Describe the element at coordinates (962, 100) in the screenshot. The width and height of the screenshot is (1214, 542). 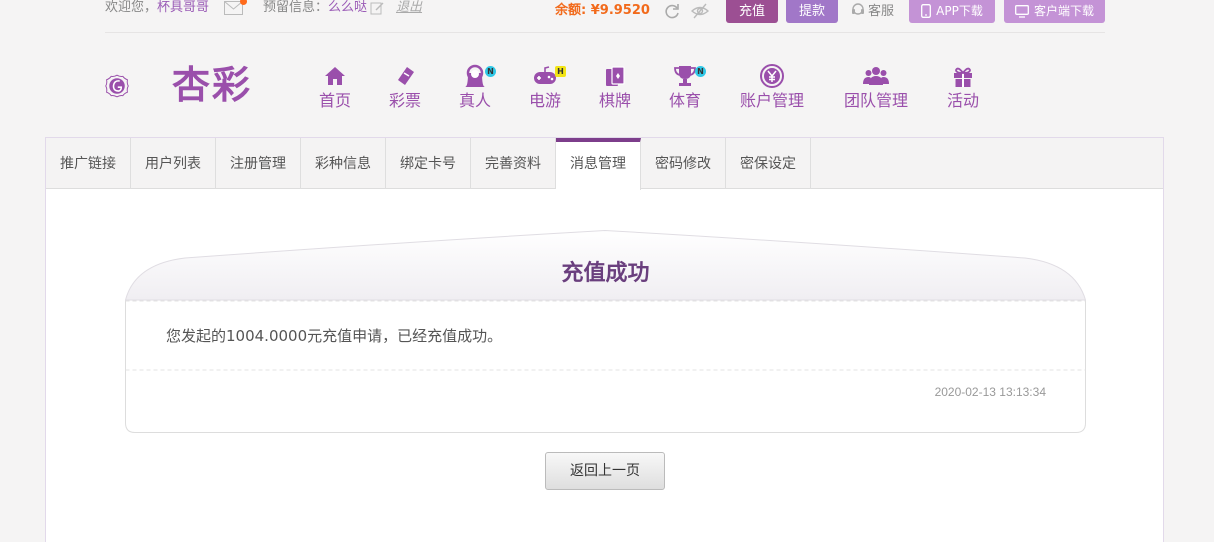
I see `nav-promotions-label: 活动` at that location.